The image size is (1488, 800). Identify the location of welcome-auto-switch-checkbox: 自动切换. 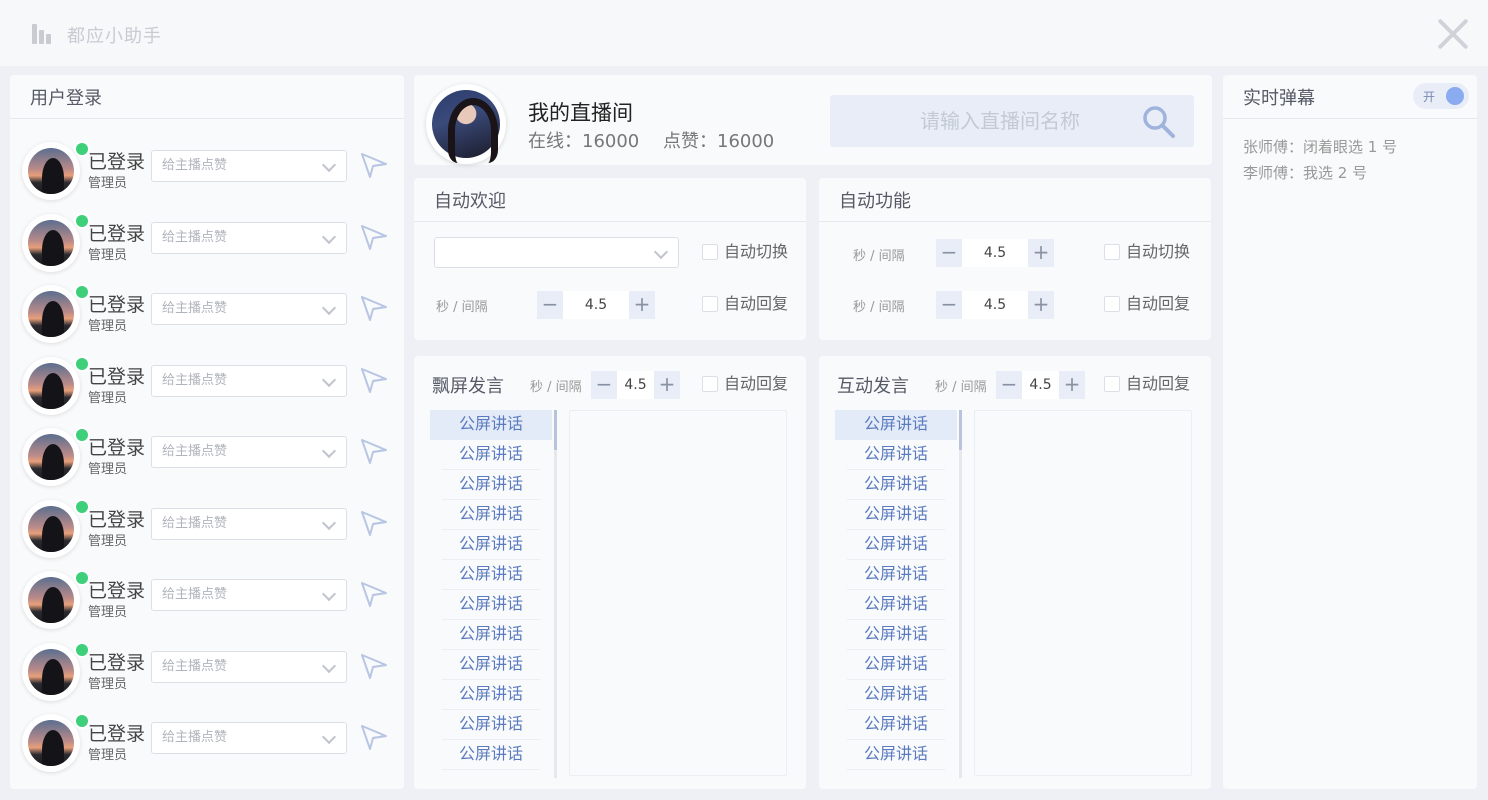
(745, 252).